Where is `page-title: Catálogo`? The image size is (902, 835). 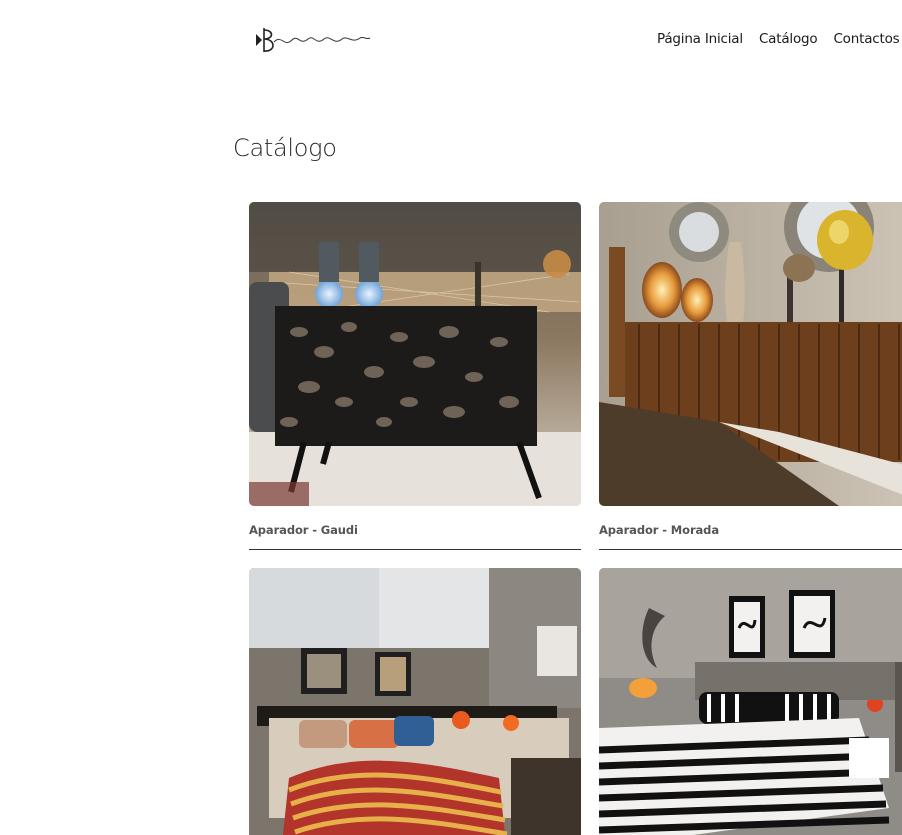
page-title: Catálogo is located at coordinates (285, 148).